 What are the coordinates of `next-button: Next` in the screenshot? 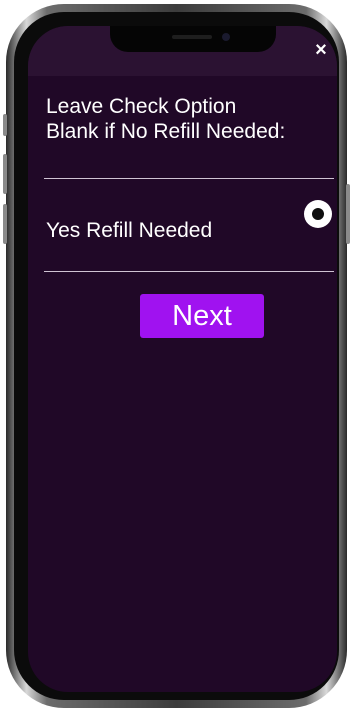 It's located at (202, 316).